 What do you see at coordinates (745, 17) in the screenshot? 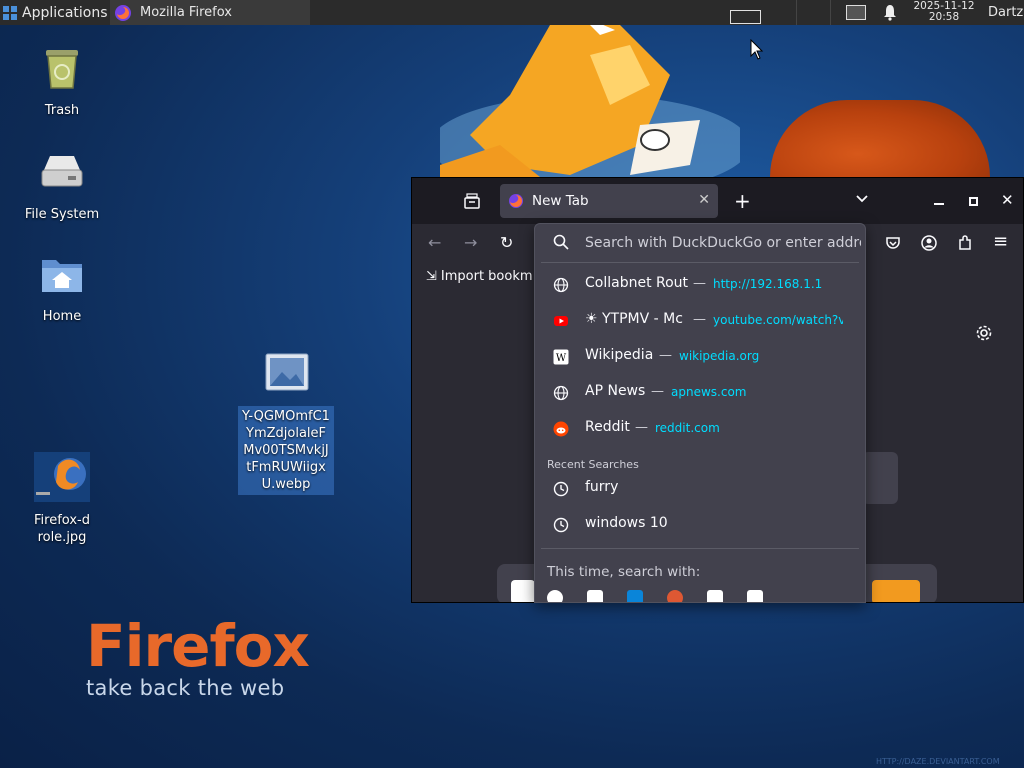
I see `workspace-switcher` at bounding box center [745, 17].